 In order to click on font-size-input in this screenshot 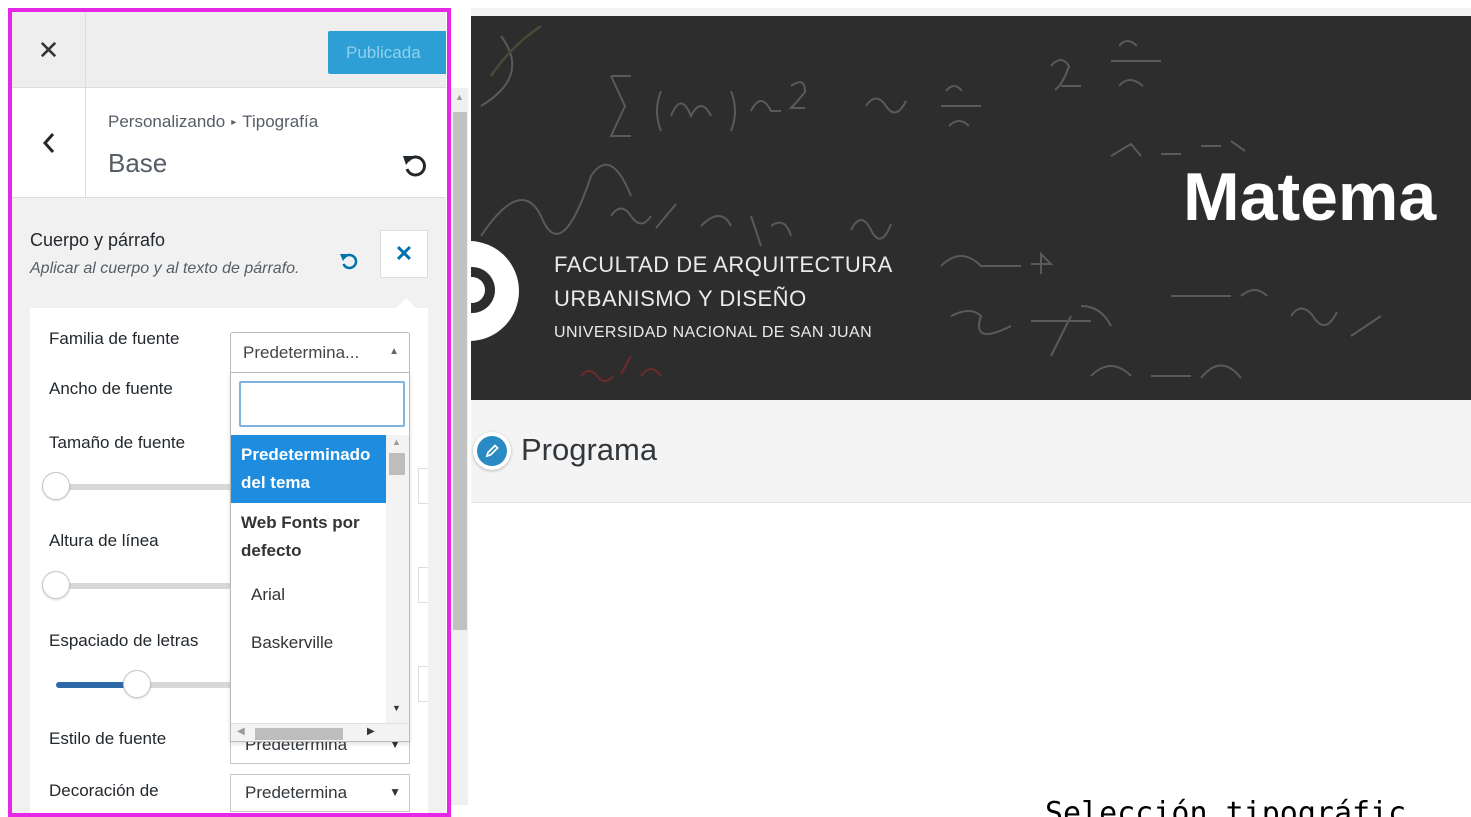, I will do `click(423, 486)`.